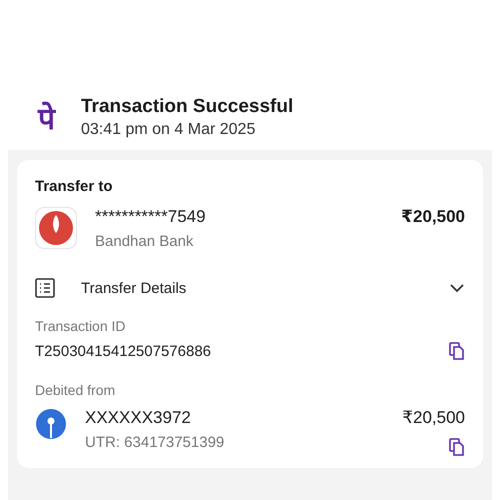 Image resolution: width=500 pixels, height=500 pixels. What do you see at coordinates (123, 351) in the screenshot?
I see `transaction-id: T25030415412507576886` at bounding box center [123, 351].